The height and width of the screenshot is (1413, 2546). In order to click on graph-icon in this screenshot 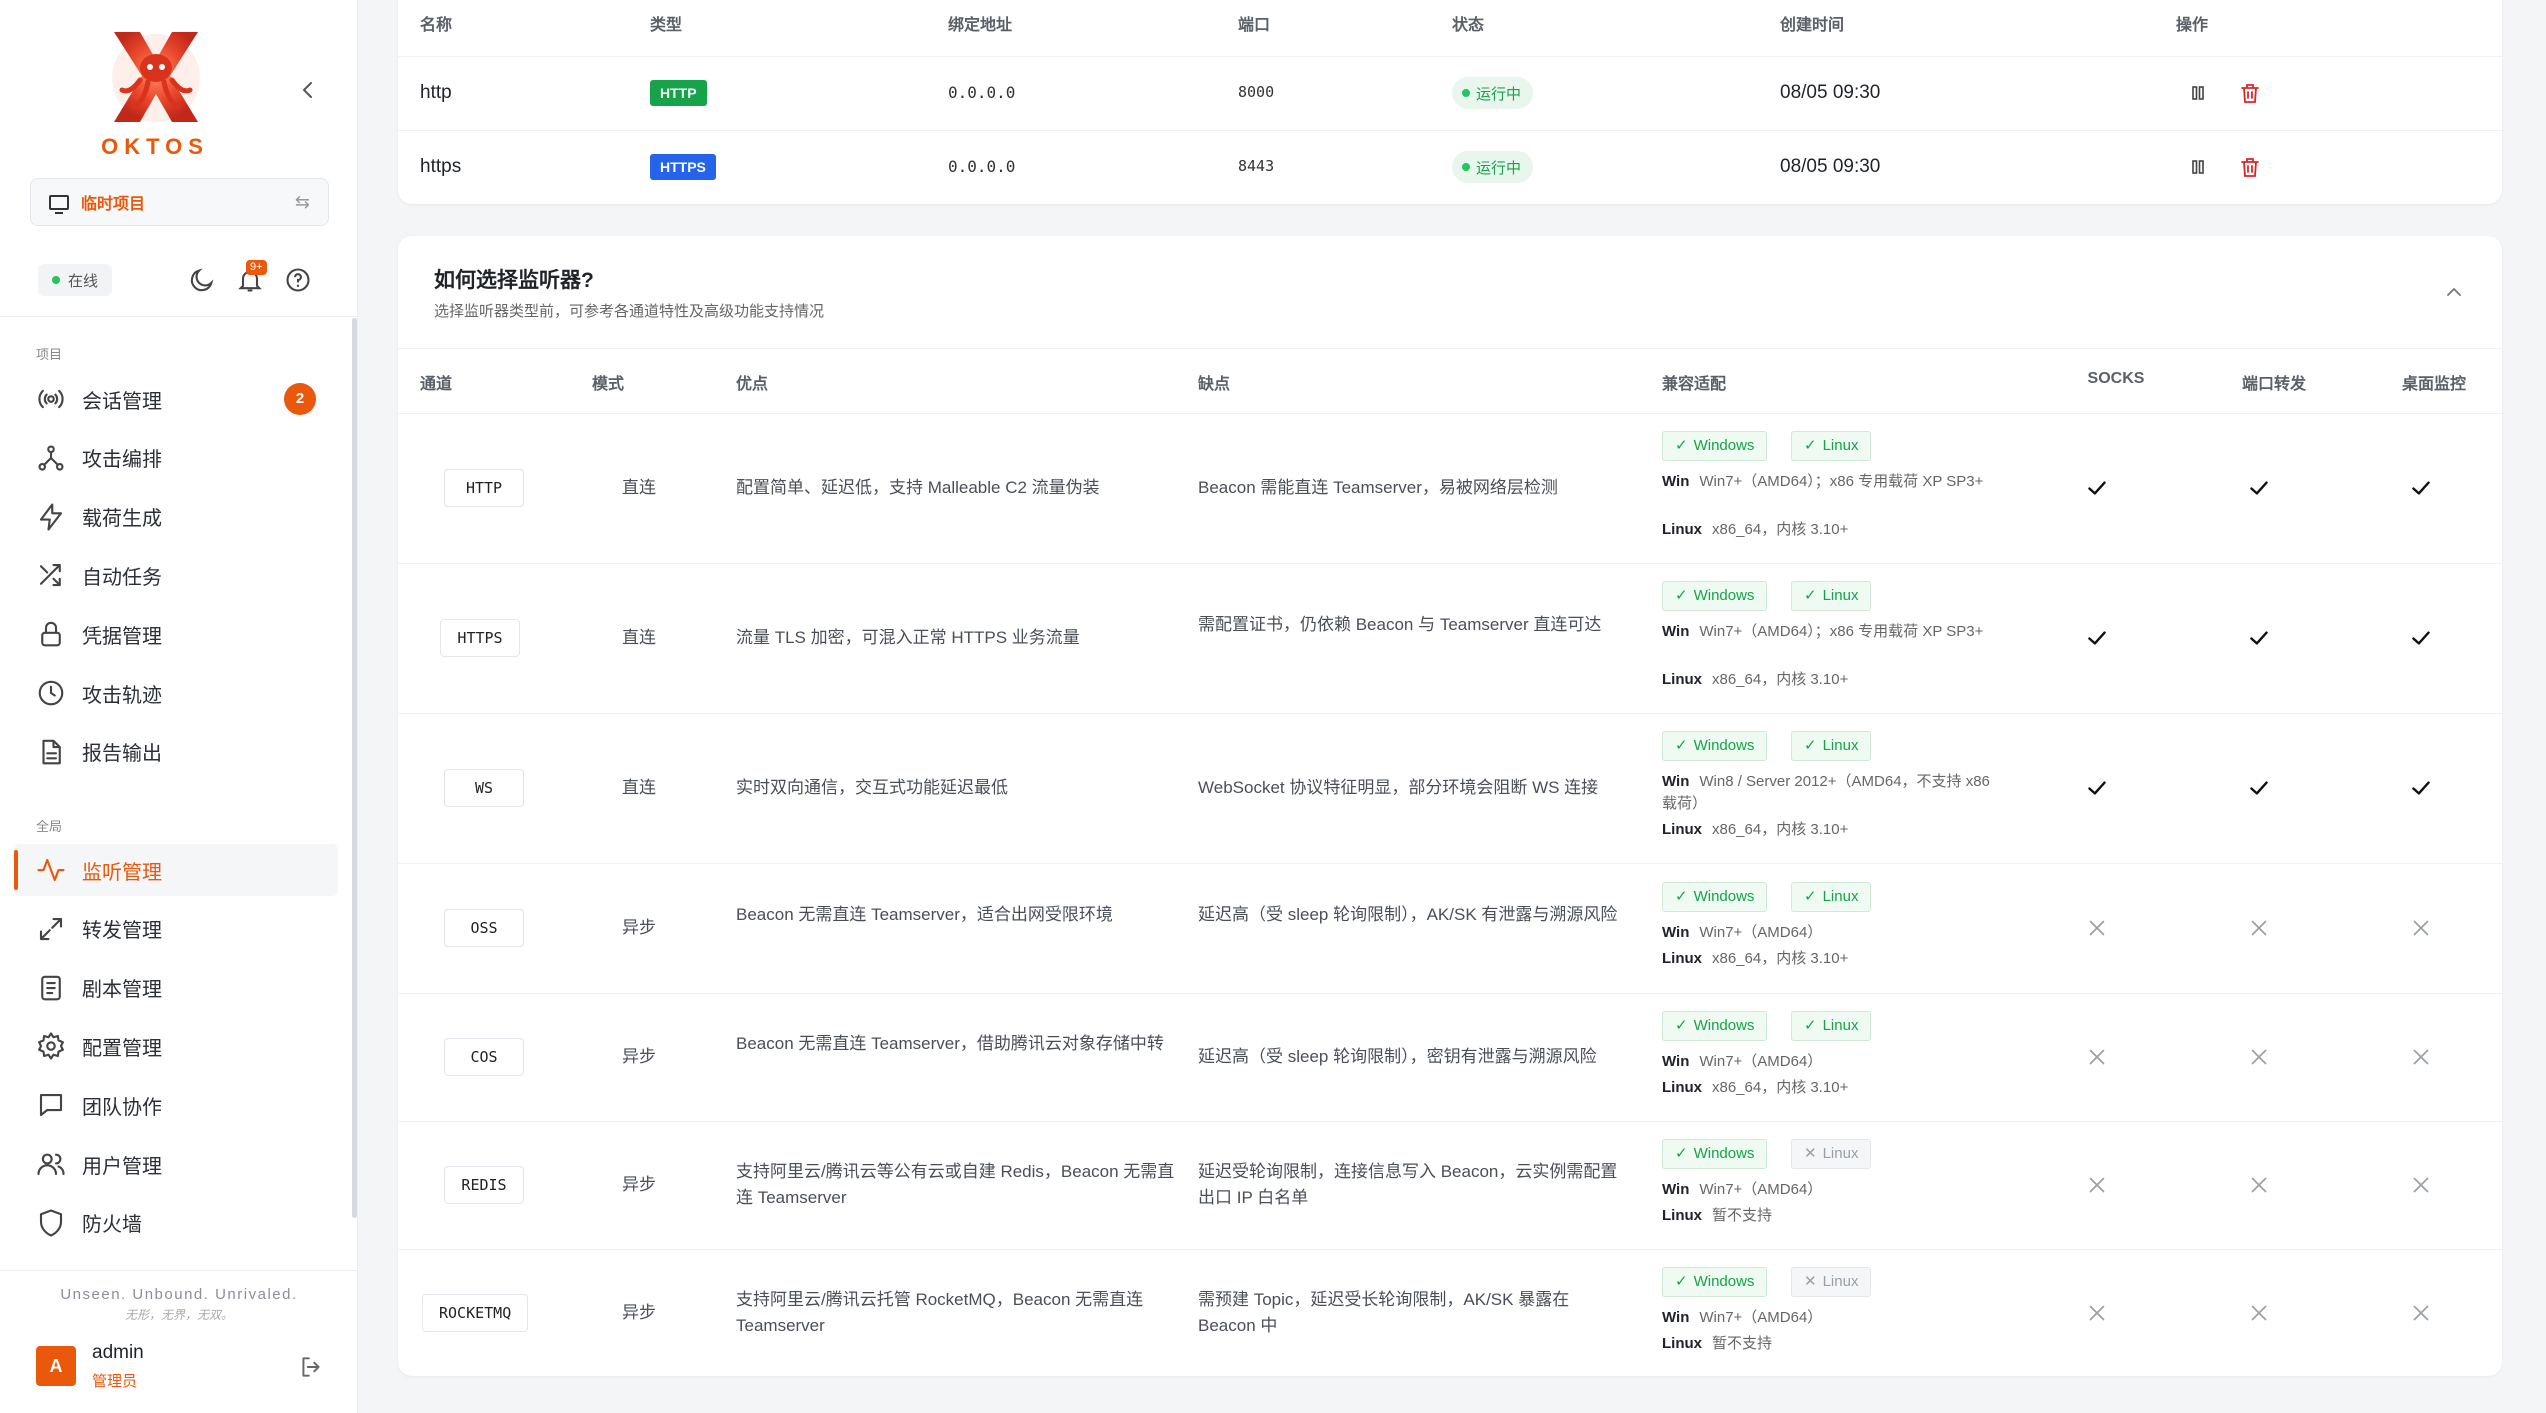, I will do `click(51, 458)`.